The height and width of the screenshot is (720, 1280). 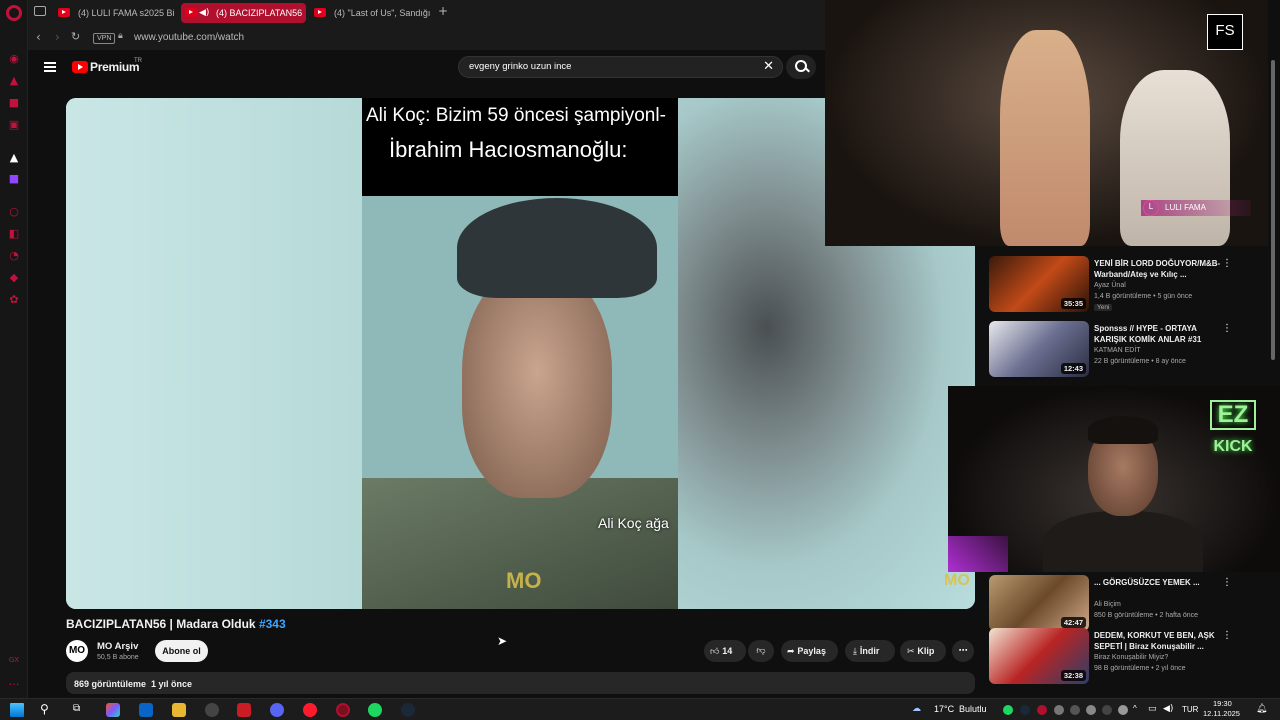 What do you see at coordinates (114, 13) in the screenshot?
I see `tab-luli-fama: (4) LULI FAMA s2025 Biki` at bounding box center [114, 13].